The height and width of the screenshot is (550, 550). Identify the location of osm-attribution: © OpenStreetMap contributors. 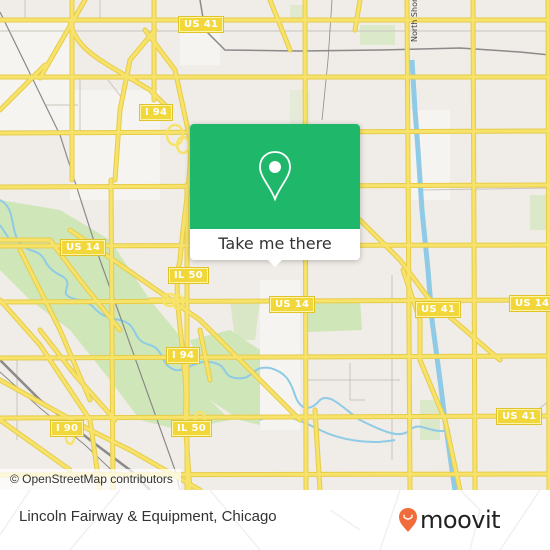
(90, 479).